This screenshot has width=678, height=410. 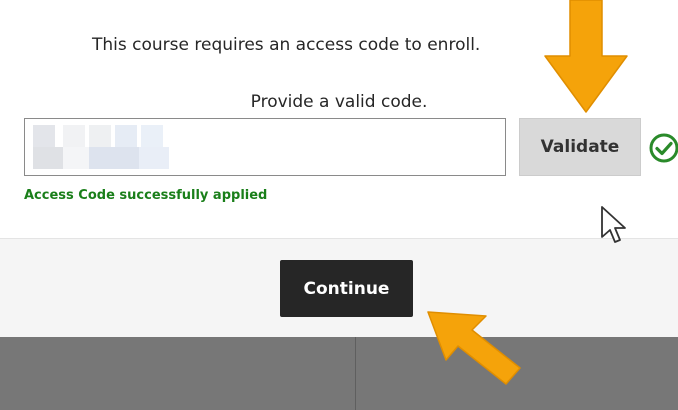 I want to click on arrow-to-continue-icon, so click(x=474, y=348).